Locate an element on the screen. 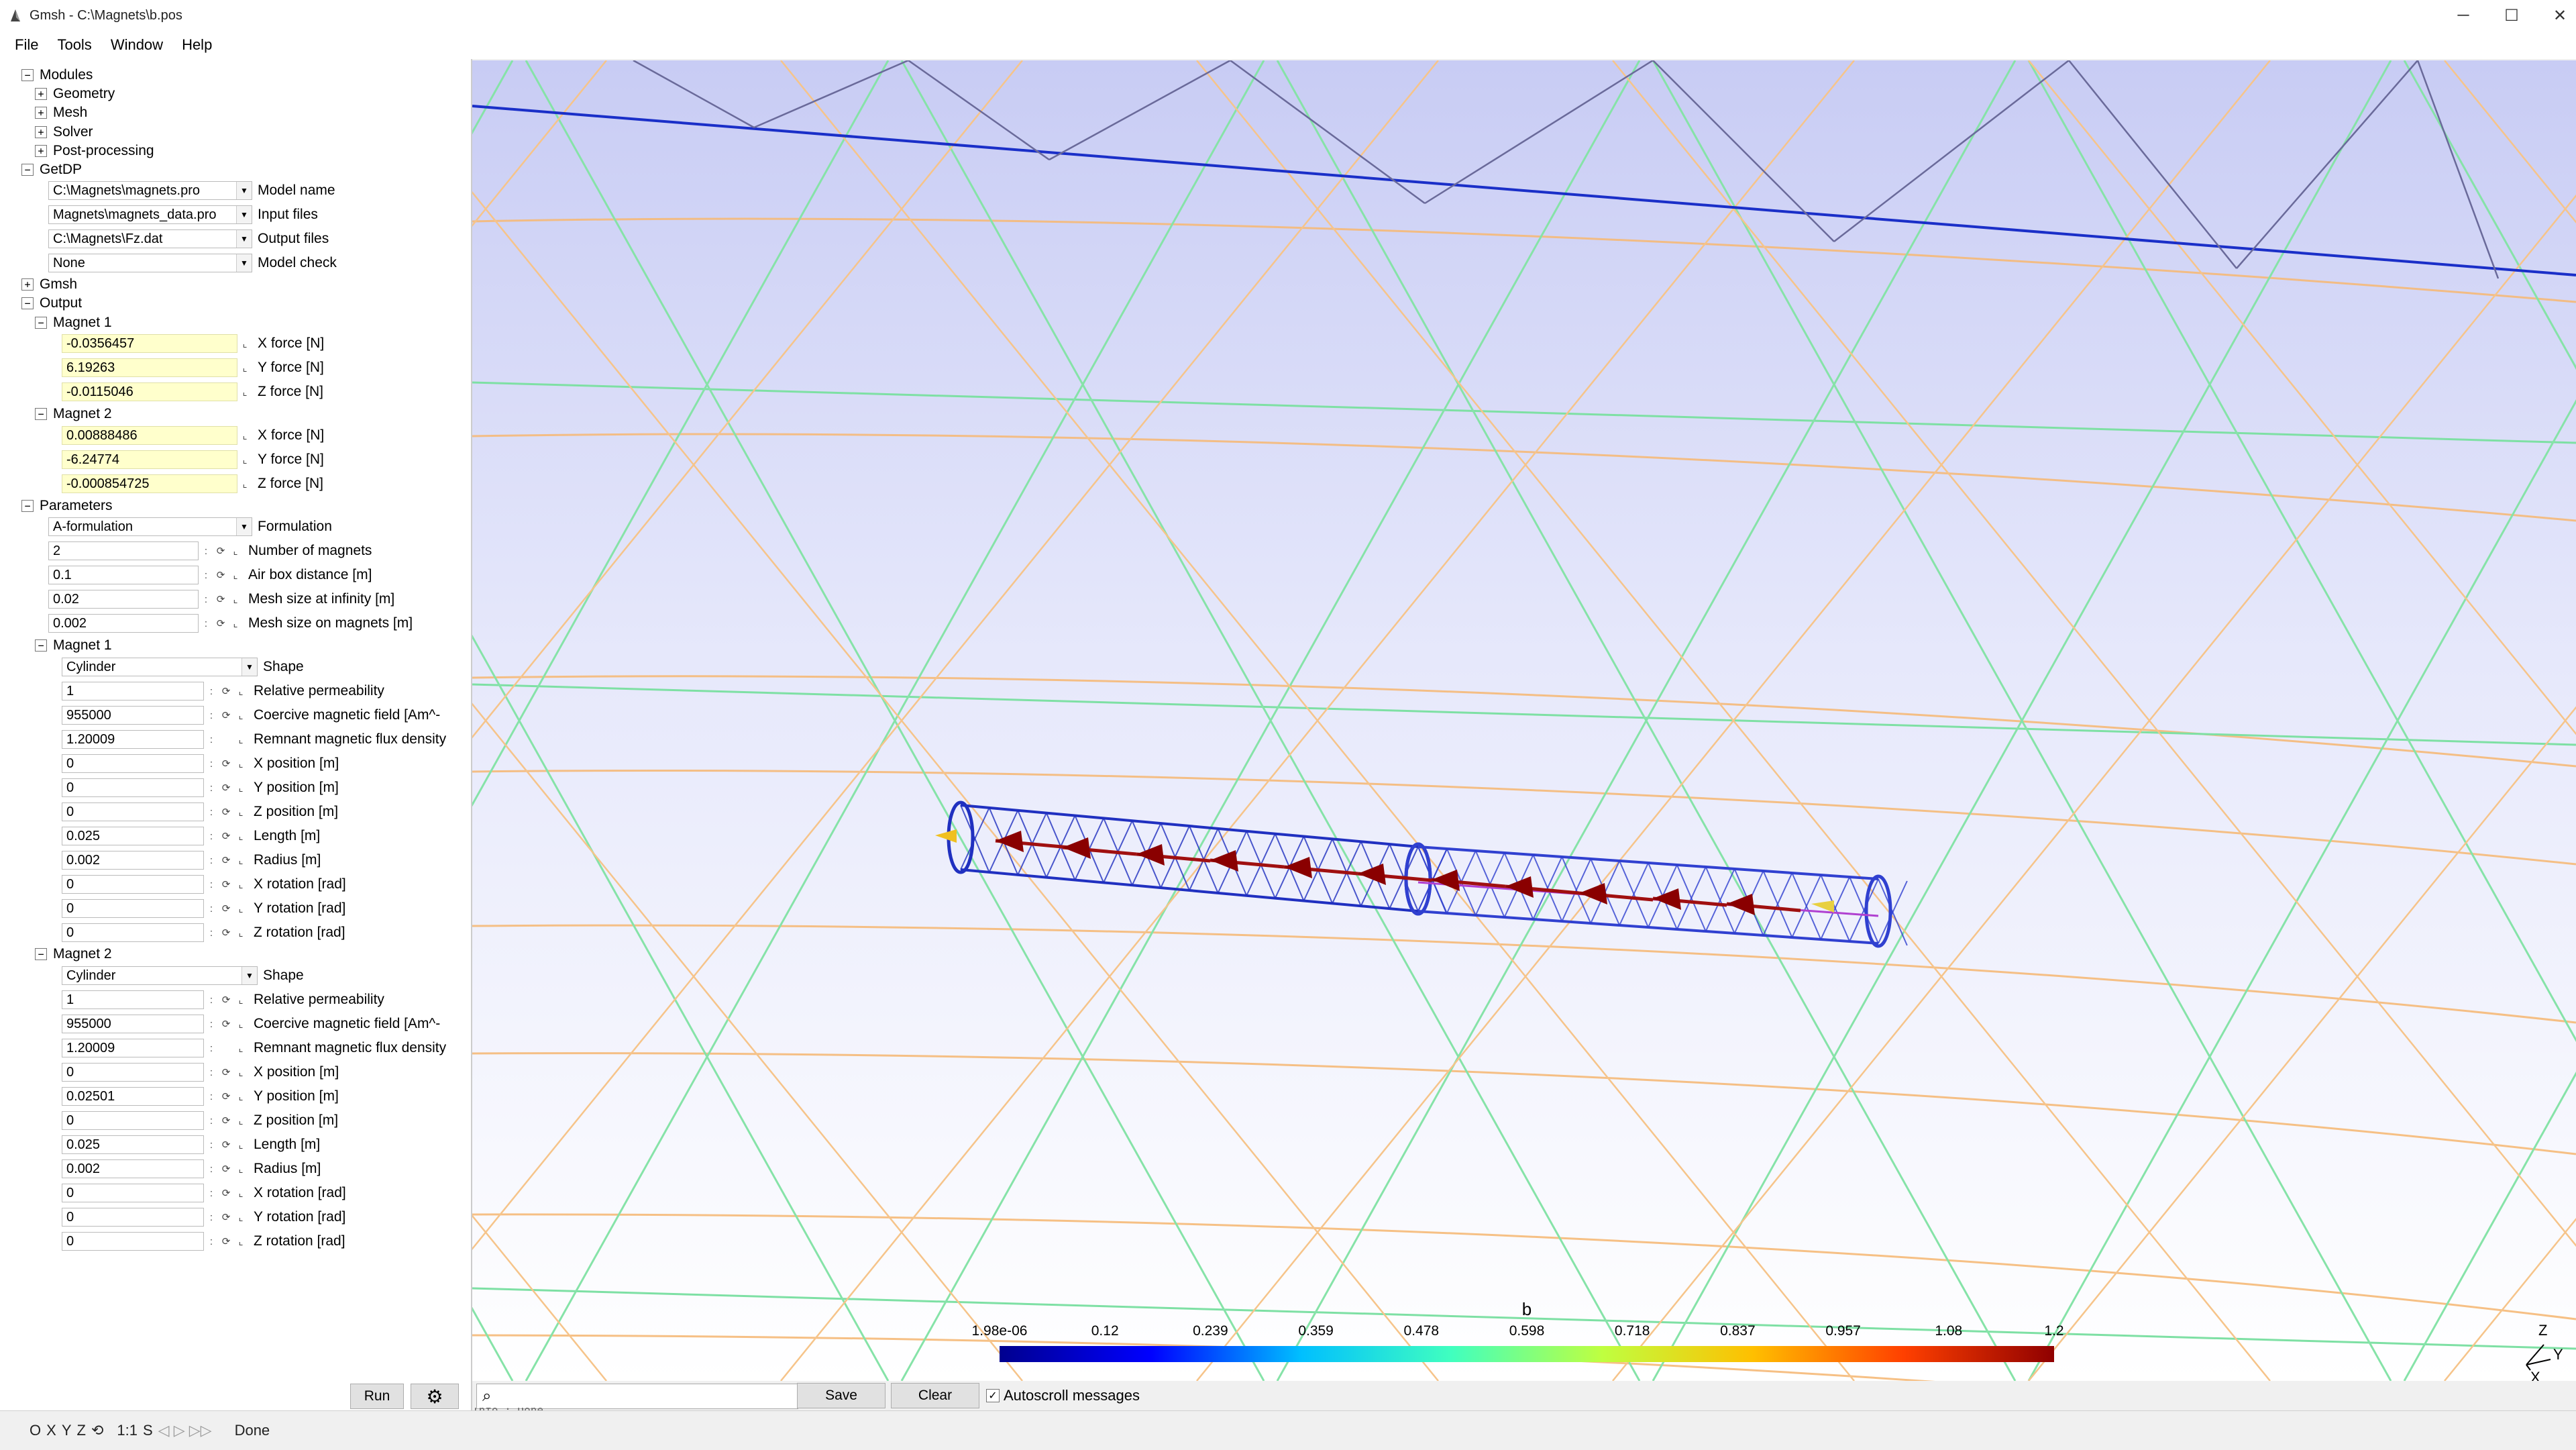 Image resolution: width=2576 pixels, height=1450 pixels. tree-mesh: + Mesh is located at coordinates (61, 112).